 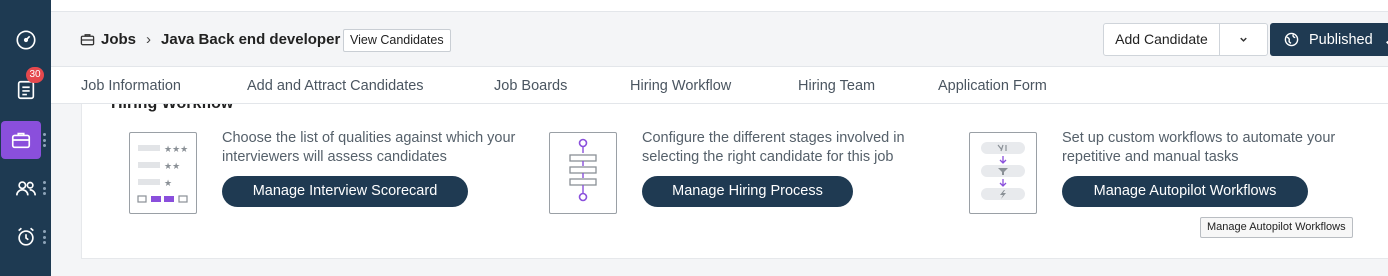 I want to click on tab-hiring-workflow: Hiring Workflow, so click(x=680, y=86).